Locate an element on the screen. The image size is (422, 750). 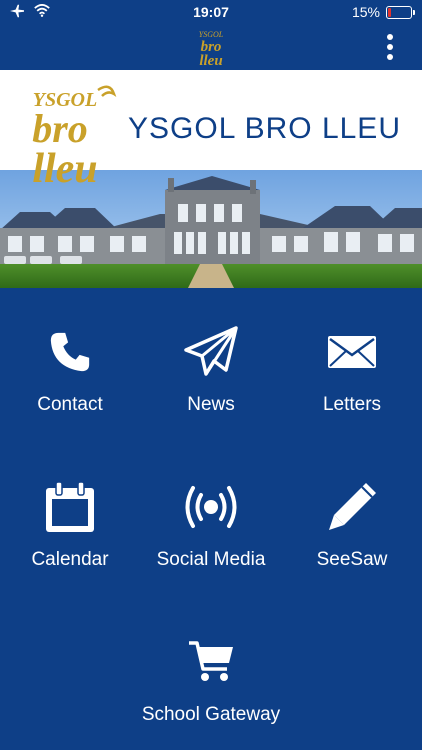
paper-plane-icon is located at coordinates (211, 352).